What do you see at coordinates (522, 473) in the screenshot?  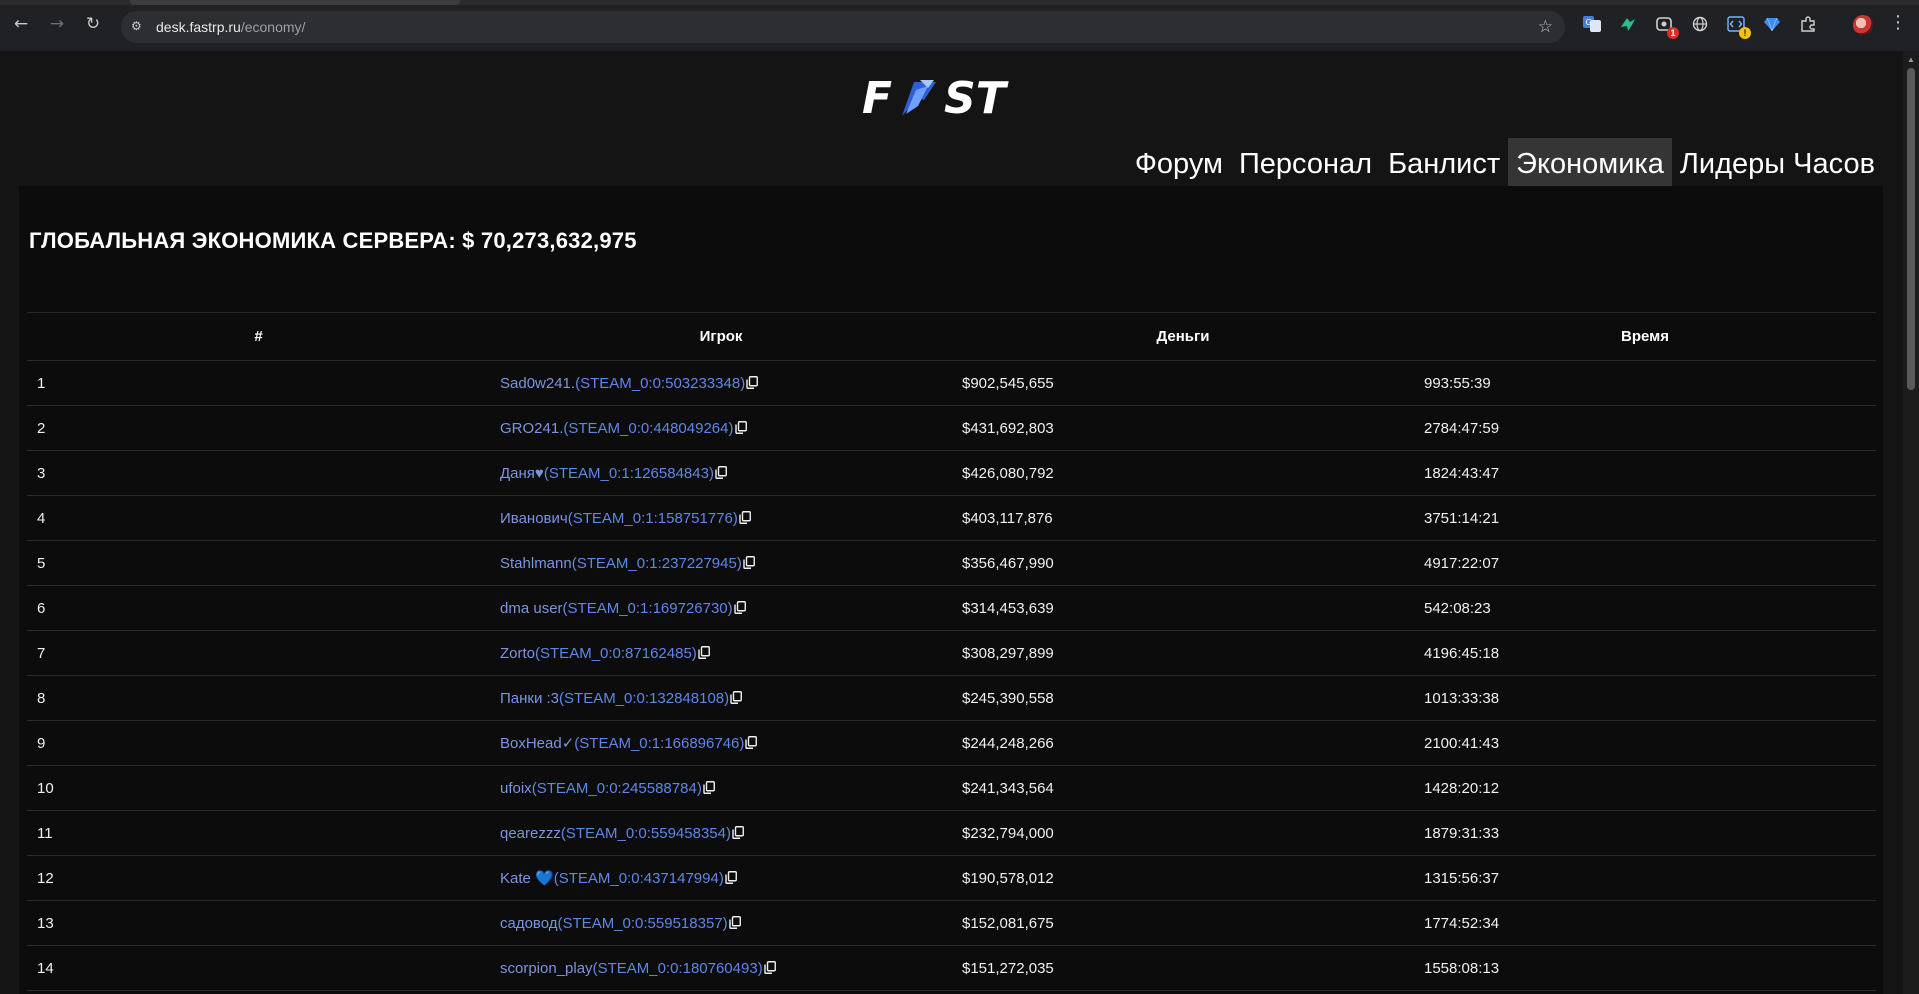 I see `player-name-link: Даня♥` at bounding box center [522, 473].